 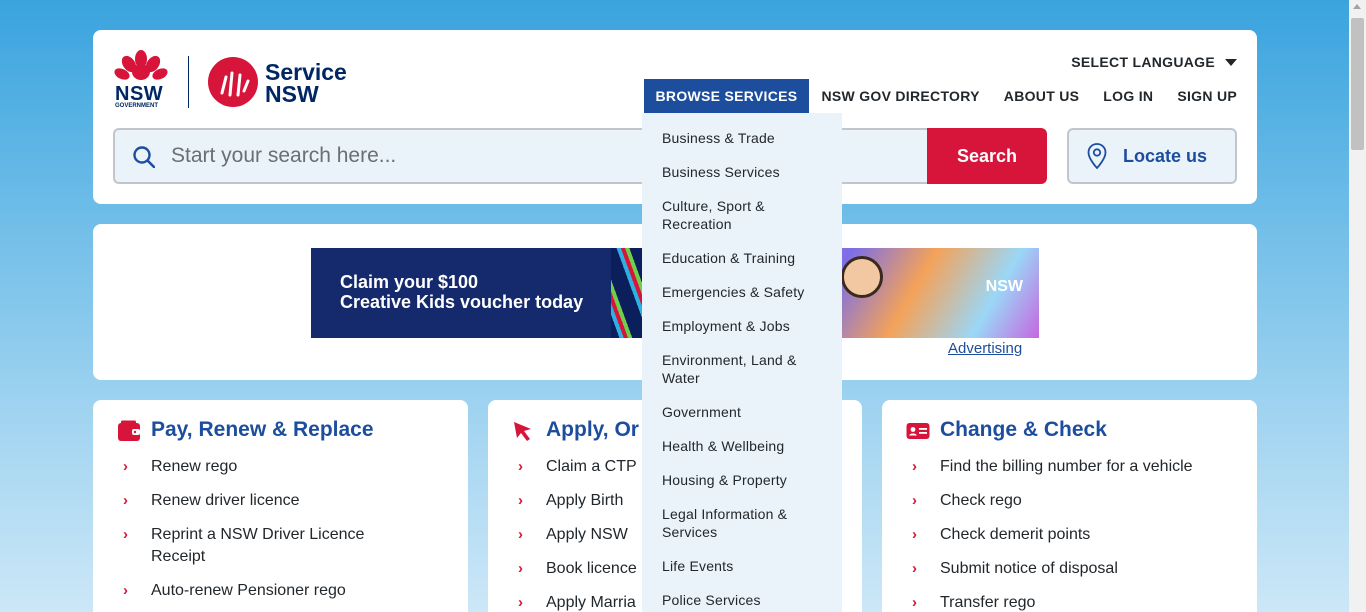 I want to click on service-nsw-wordmark: Service NSW, so click(x=306, y=83).